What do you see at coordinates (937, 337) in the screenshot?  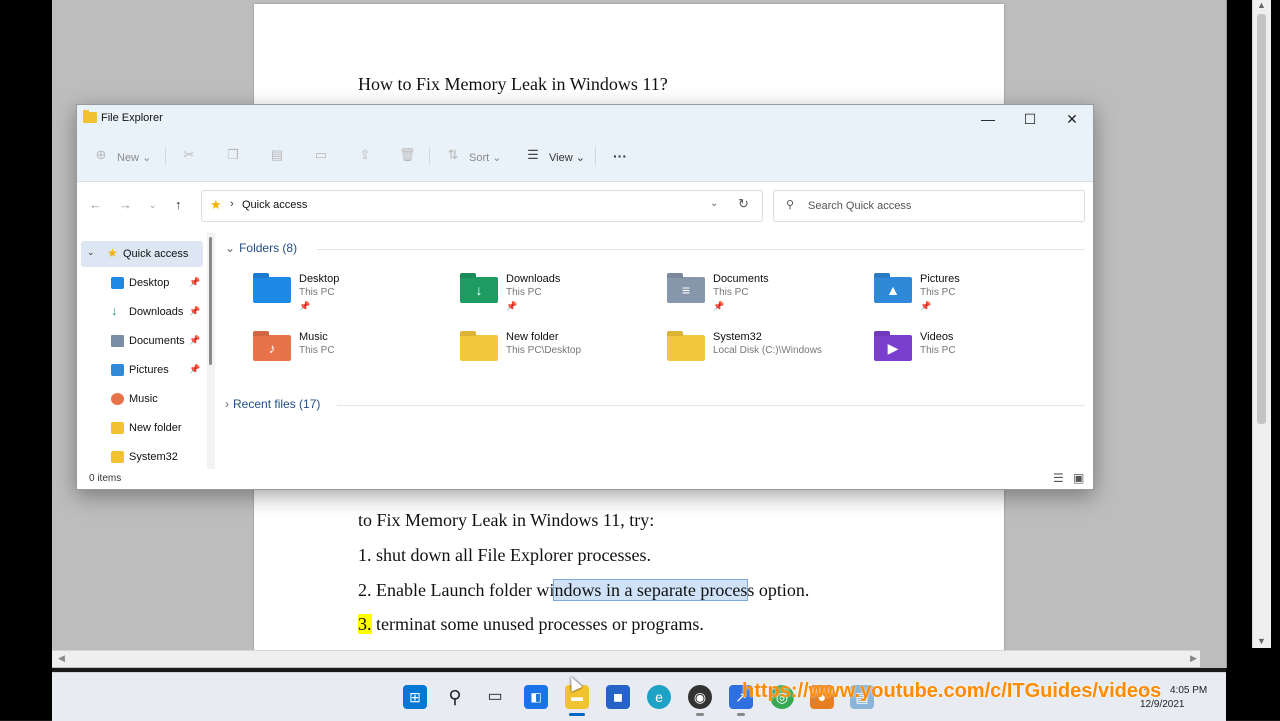 I see `folder-name: Videos` at bounding box center [937, 337].